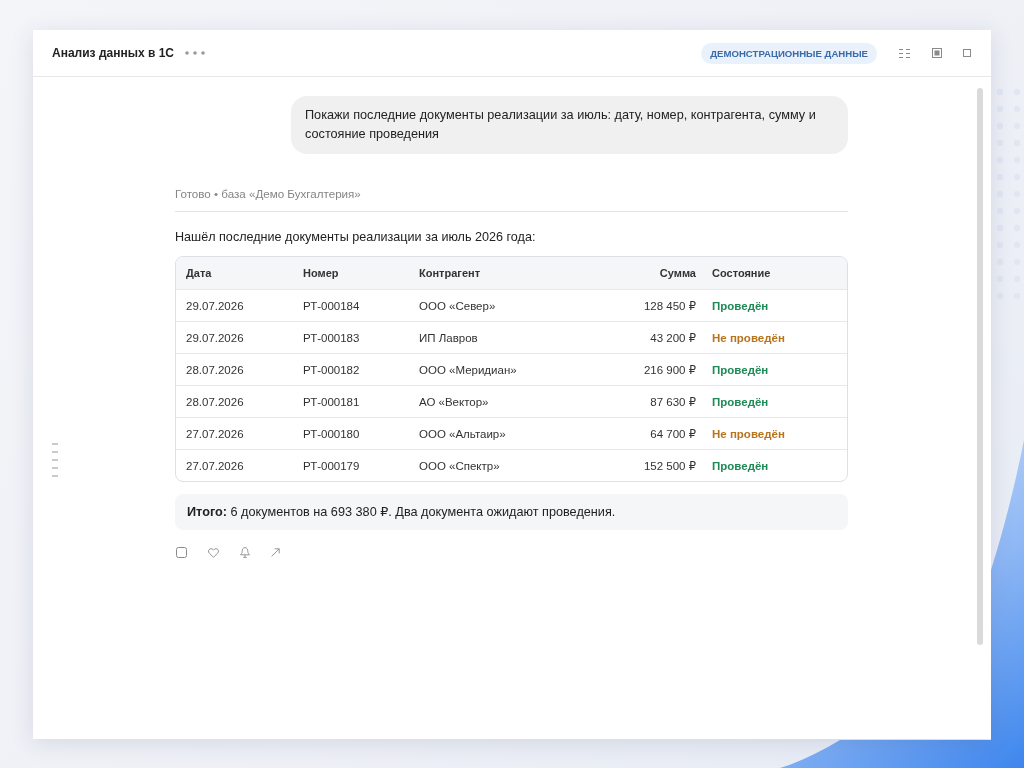 The height and width of the screenshot is (768, 1024). What do you see at coordinates (331, 369) in the screenshot?
I see `table-cell: РТ-000182` at bounding box center [331, 369].